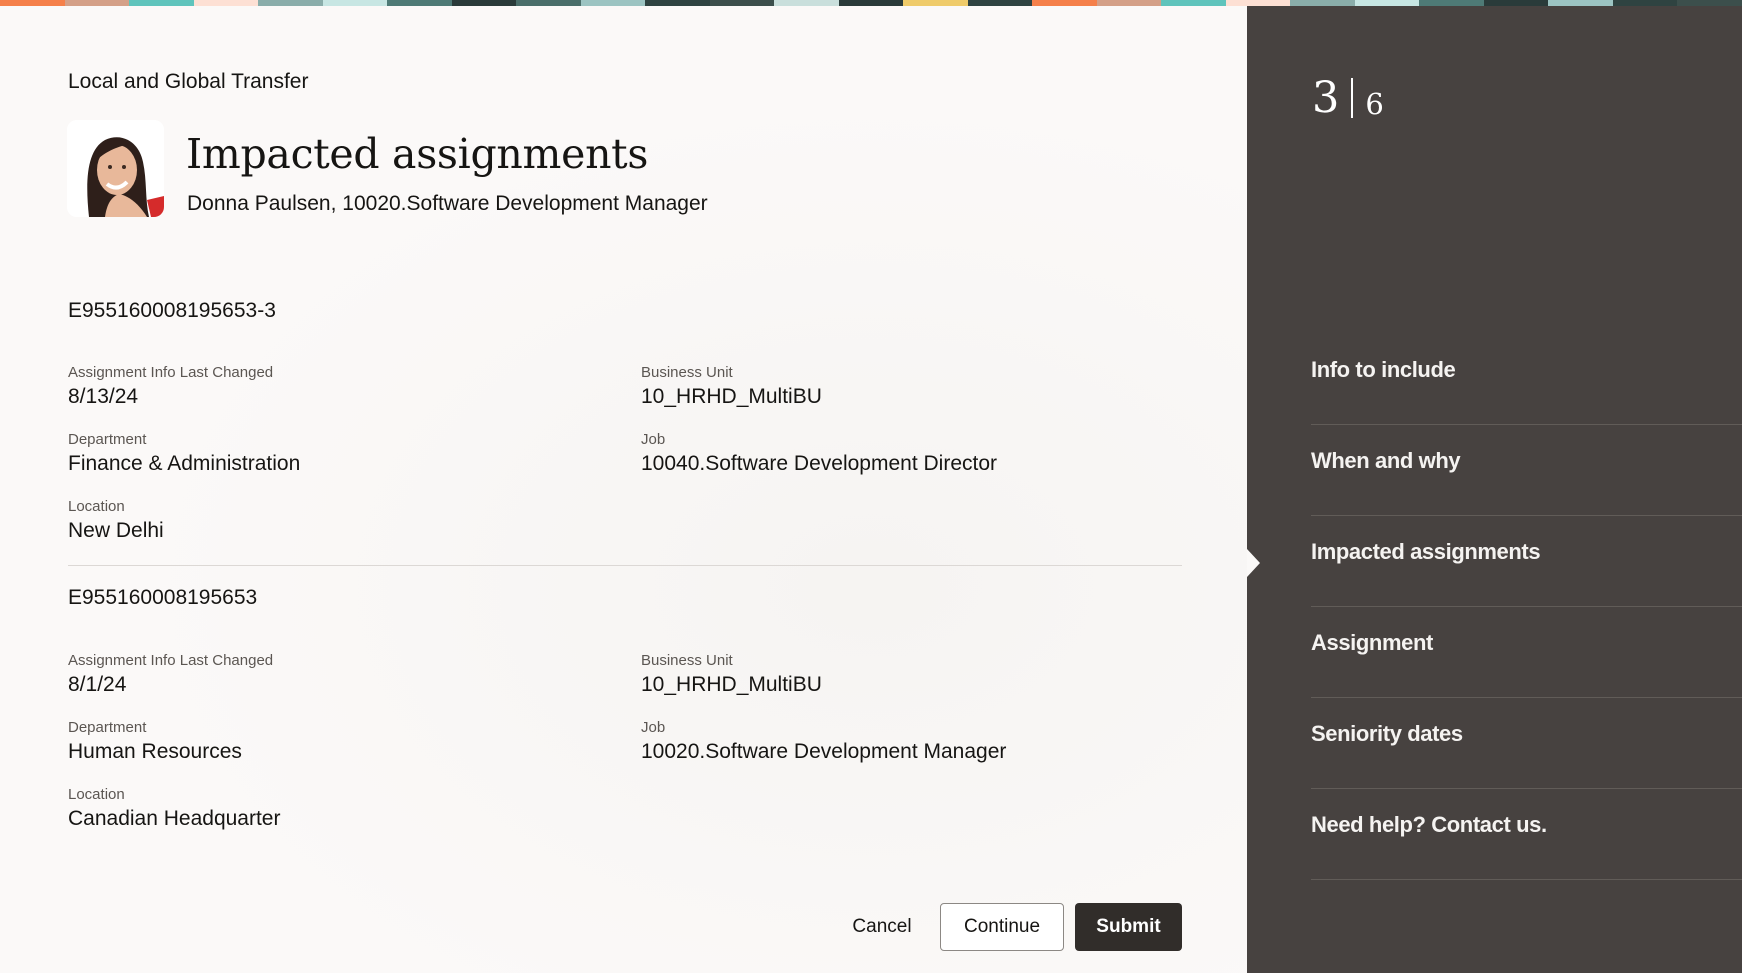 This screenshot has height=973, width=1742. Describe the element at coordinates (1526, 652) in the screenshot. I see `nav-item-assignment: Assignment` at that location.